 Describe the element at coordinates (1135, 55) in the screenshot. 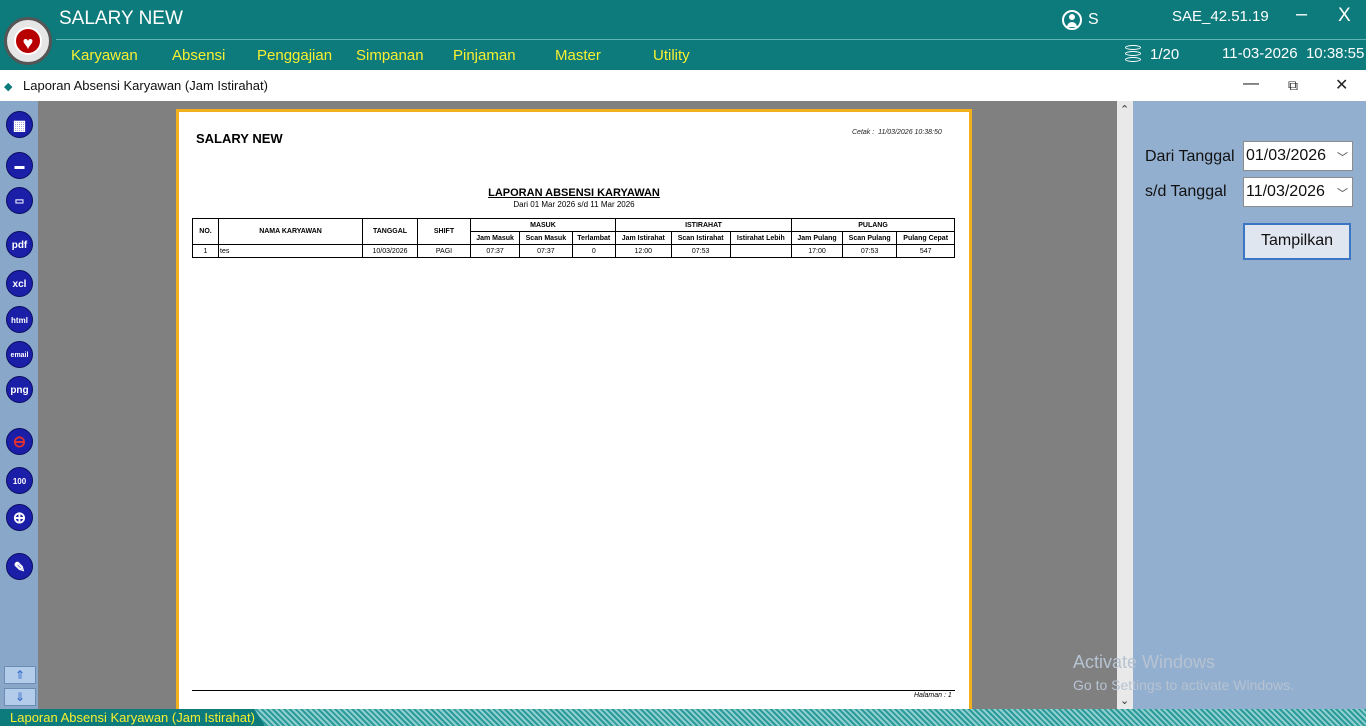

I see `database-icon` at that location.